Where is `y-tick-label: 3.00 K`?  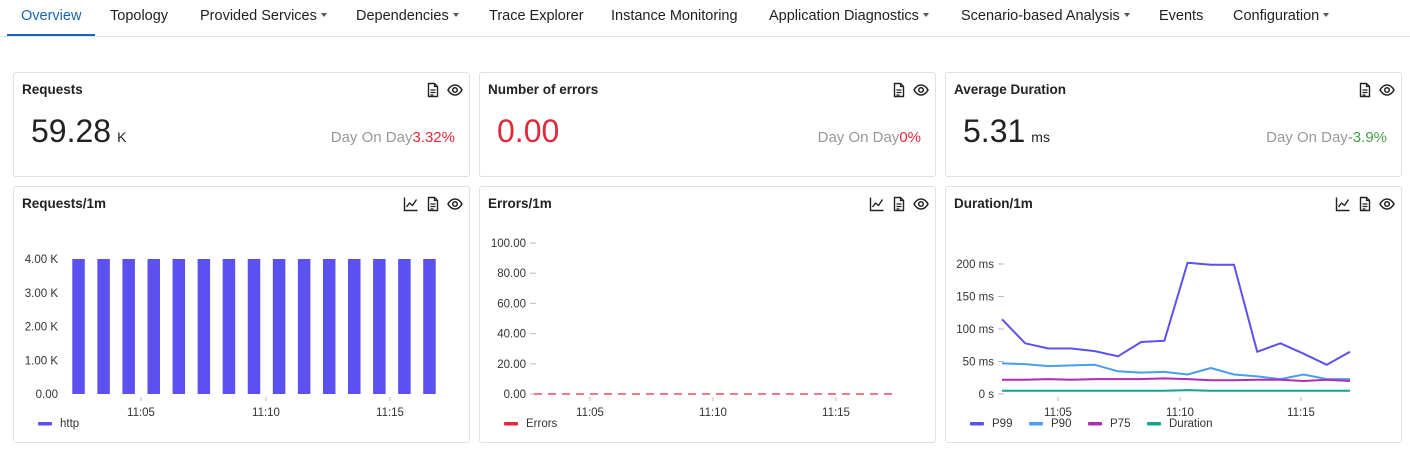 y-tick-label: 3.00 K is located at coordinates (42, 294).